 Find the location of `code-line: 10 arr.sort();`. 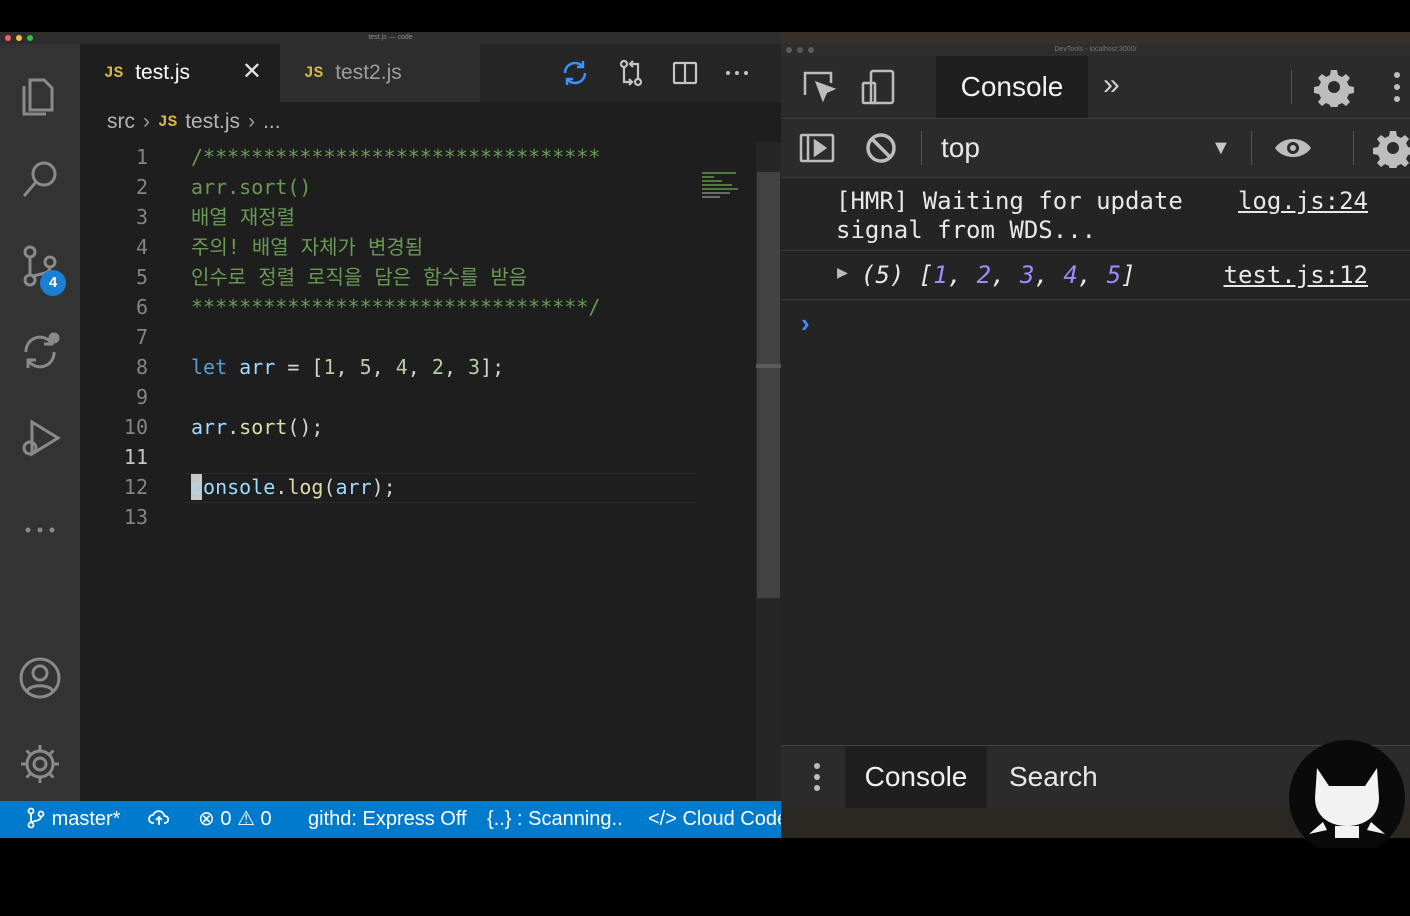

code-line: 10 arr.sort(); is located at coordinates (418, 427).